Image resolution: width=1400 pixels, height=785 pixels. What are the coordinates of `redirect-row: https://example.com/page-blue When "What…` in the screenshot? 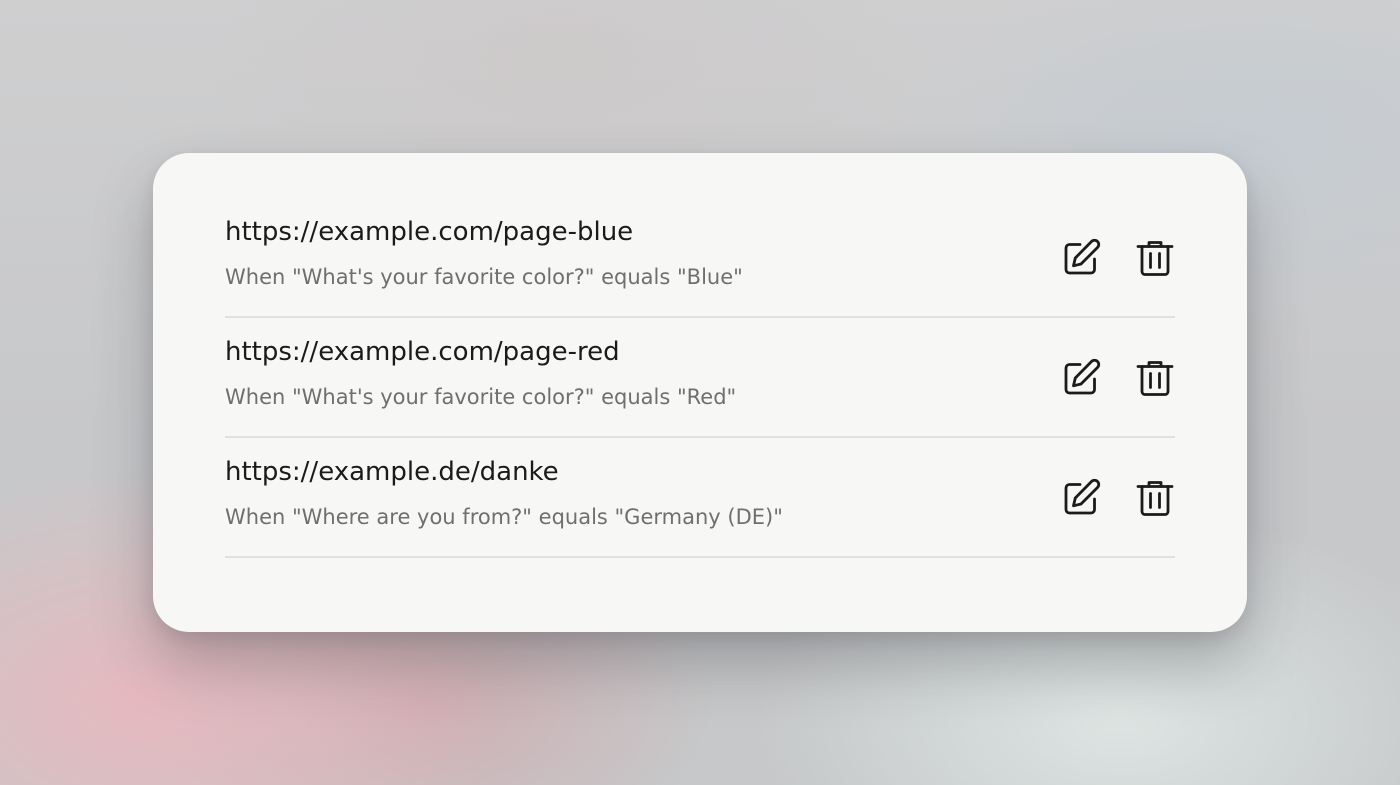 It's located at (700, 258).